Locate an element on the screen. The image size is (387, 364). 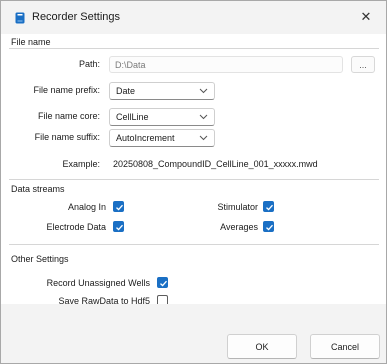
group-title-file-name: File name is located at coordinates (31, 42).